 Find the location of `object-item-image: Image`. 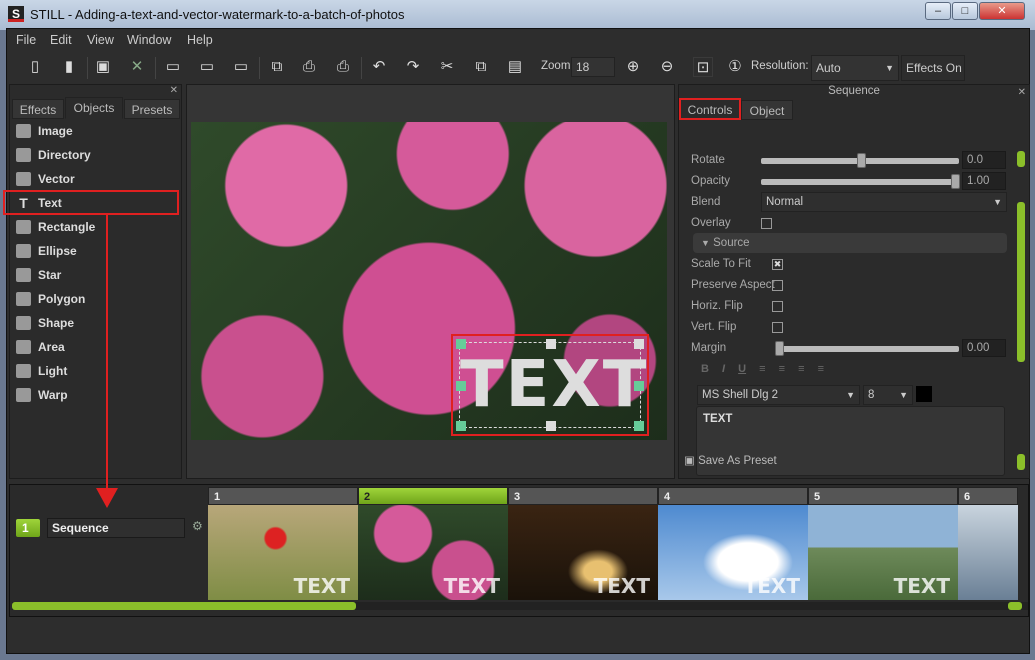

object-item-image: Image is located at coordinates (94, 131).